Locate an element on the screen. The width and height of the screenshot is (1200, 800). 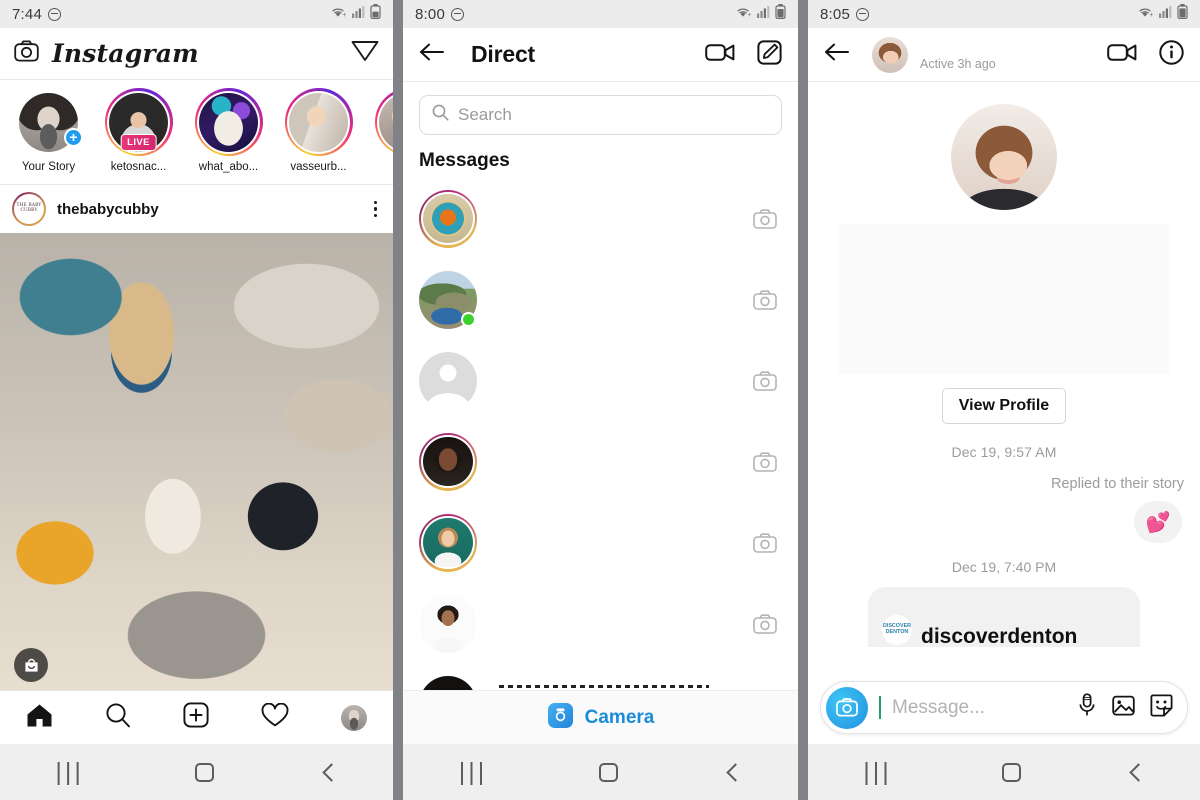
dotted-redaction-line is located at coordinates (604, 686).